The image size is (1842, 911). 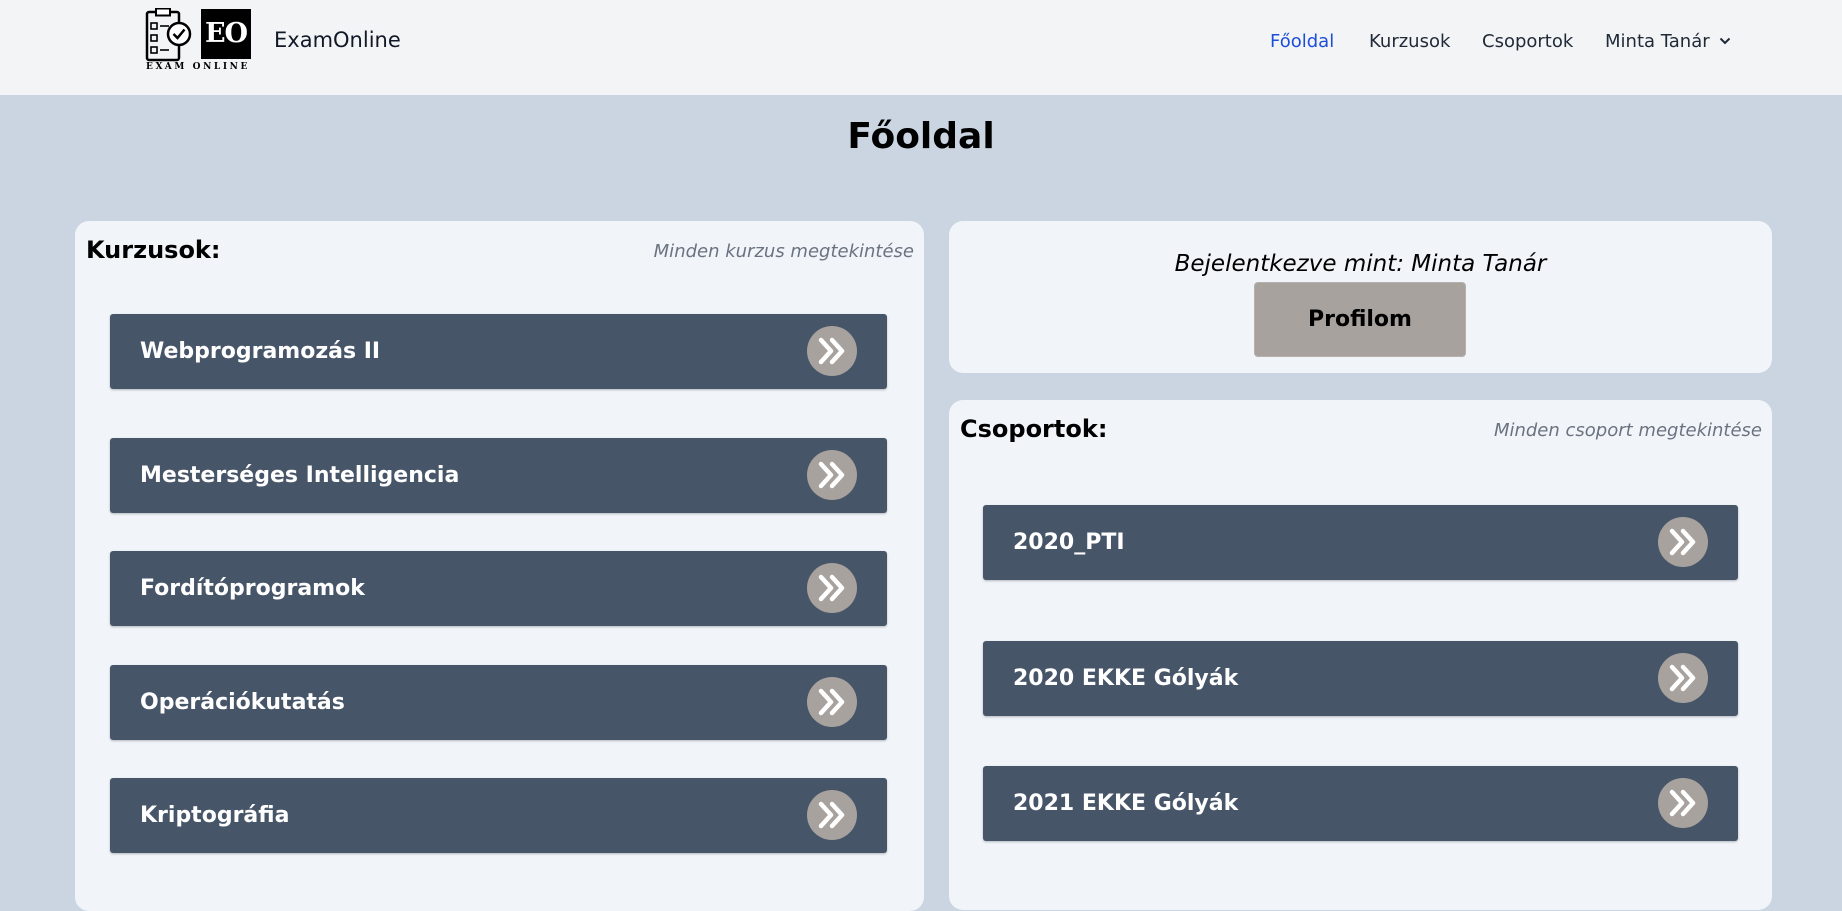 I want to click on profile-panel: Bejelentkezve mint: Minta Tanár Profilom, so click(x=1360, y=297).